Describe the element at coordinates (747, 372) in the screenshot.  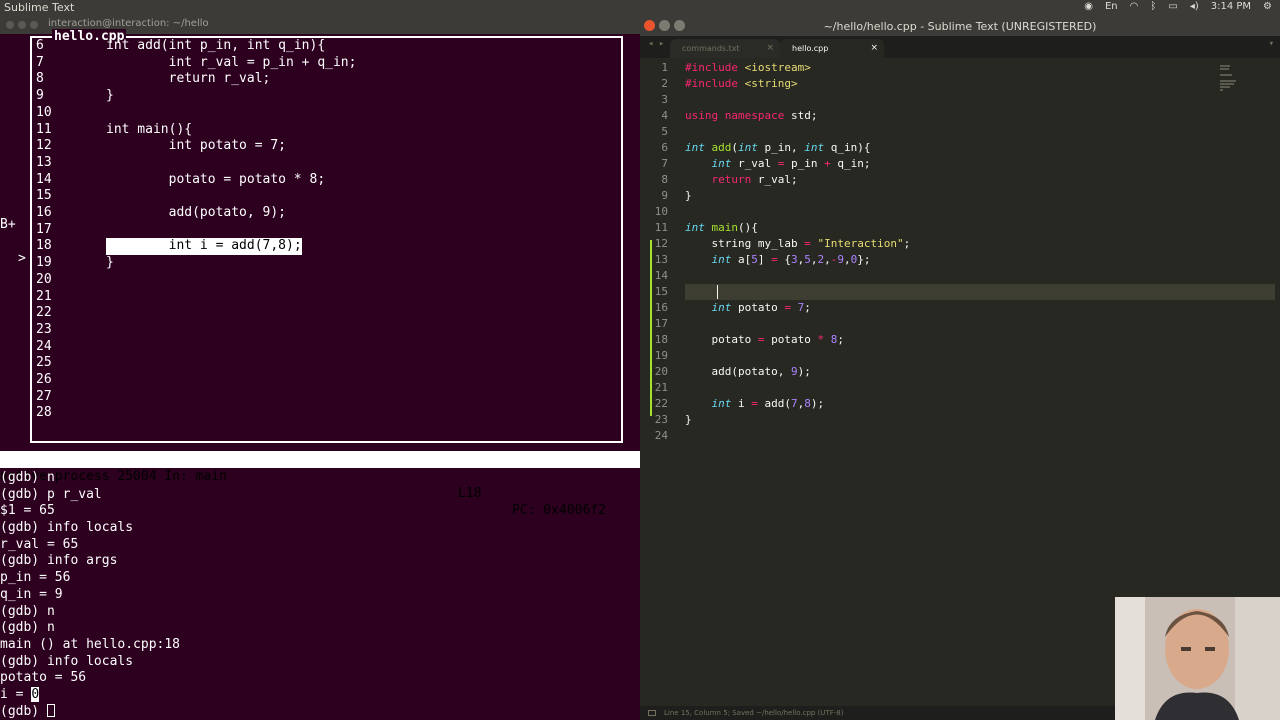
I see `code-line-20: add(potato, 9);` at that location.